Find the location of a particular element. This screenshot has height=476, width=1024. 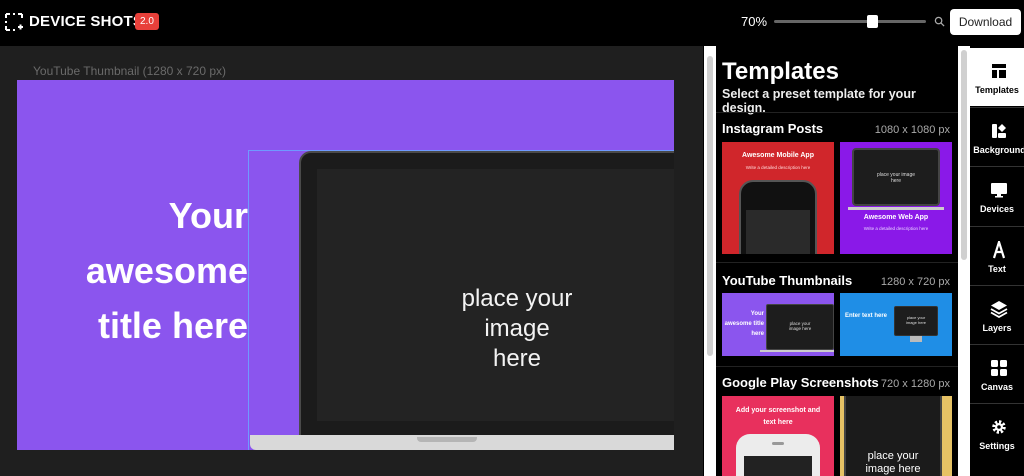

layers-icon is located at coordinates (999, 309).